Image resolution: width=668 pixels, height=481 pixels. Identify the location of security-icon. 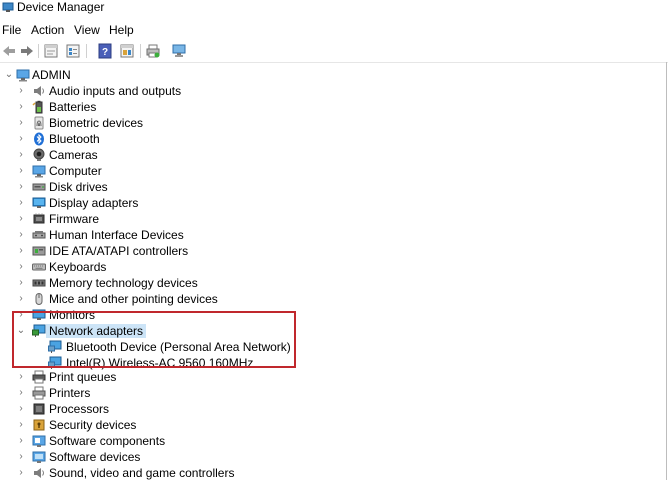
(39, 425).